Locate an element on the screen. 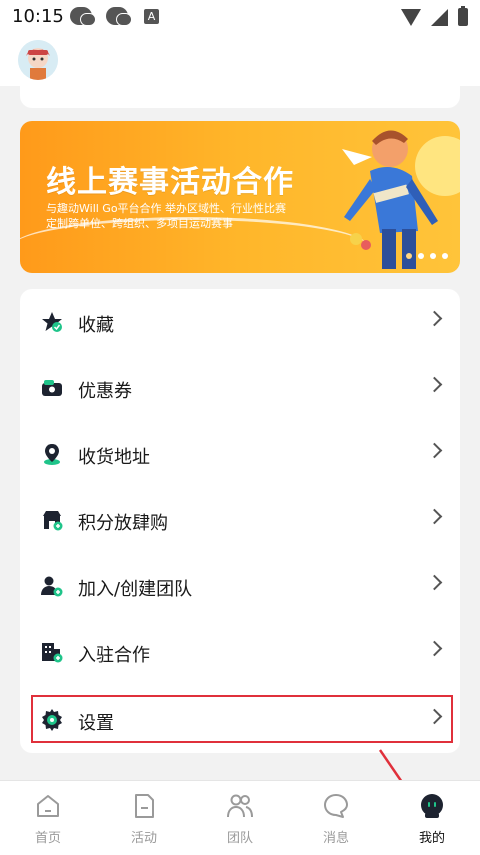 The width and height of the screenshot is (480, 855). banner-illustration is located at coordinates (401, 199).